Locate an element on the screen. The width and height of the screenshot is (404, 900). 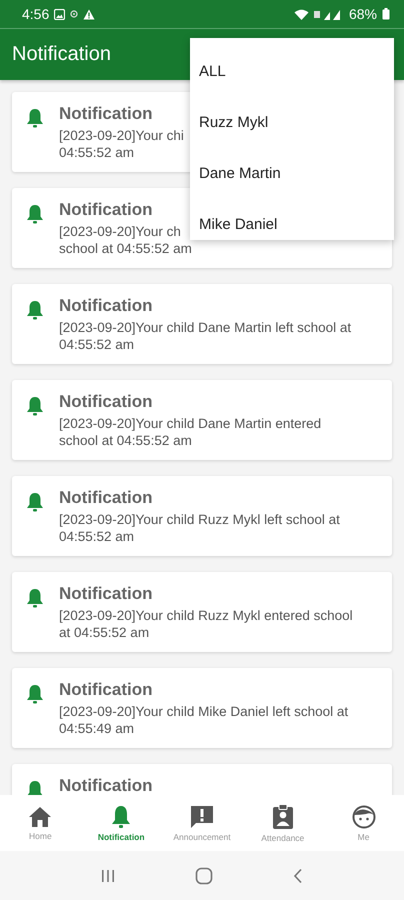
notification-message: [2023-09-20]Your child Dane Martin entered school at 04:55:52 am is located at coordinates (190, 432).